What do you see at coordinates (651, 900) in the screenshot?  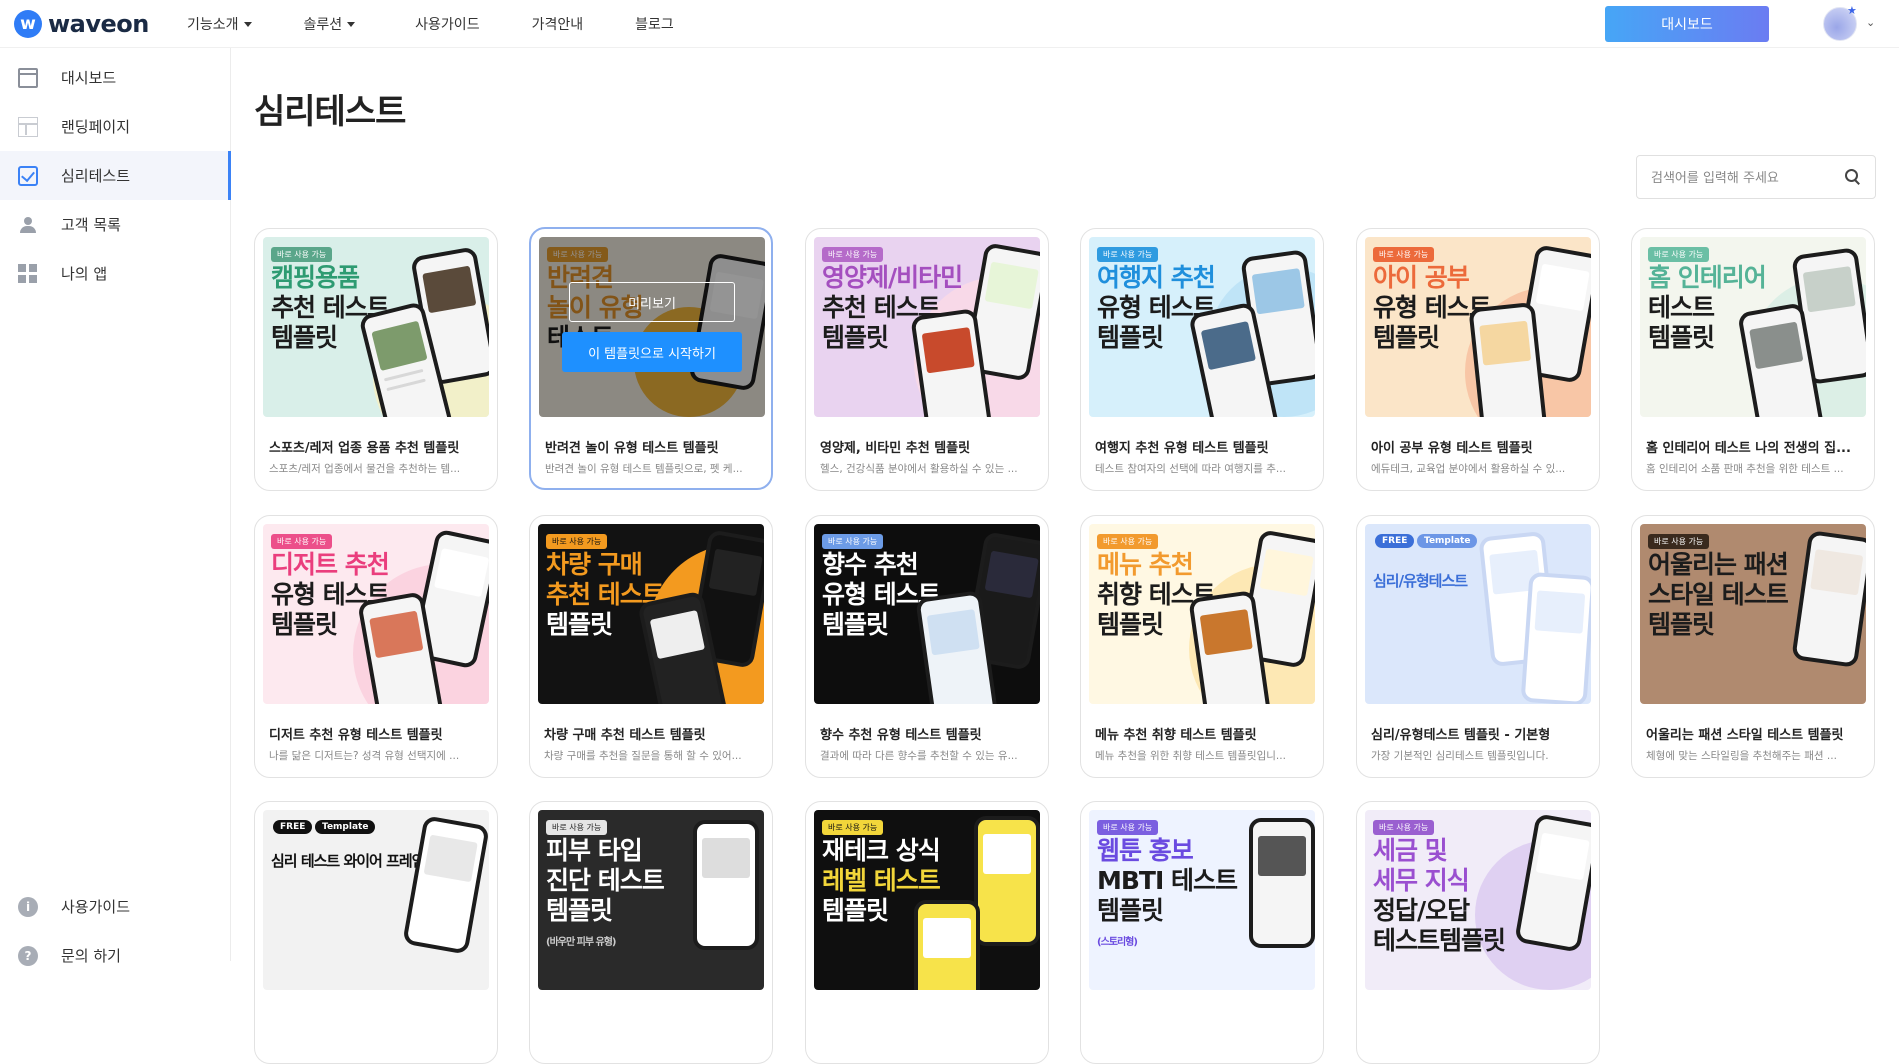 I see `card-thumbnail: 바로 사용 가능 피부 타입 진단 테스트 템플릿 (바우만 피부 유형)` at bounding box center [651, 900].